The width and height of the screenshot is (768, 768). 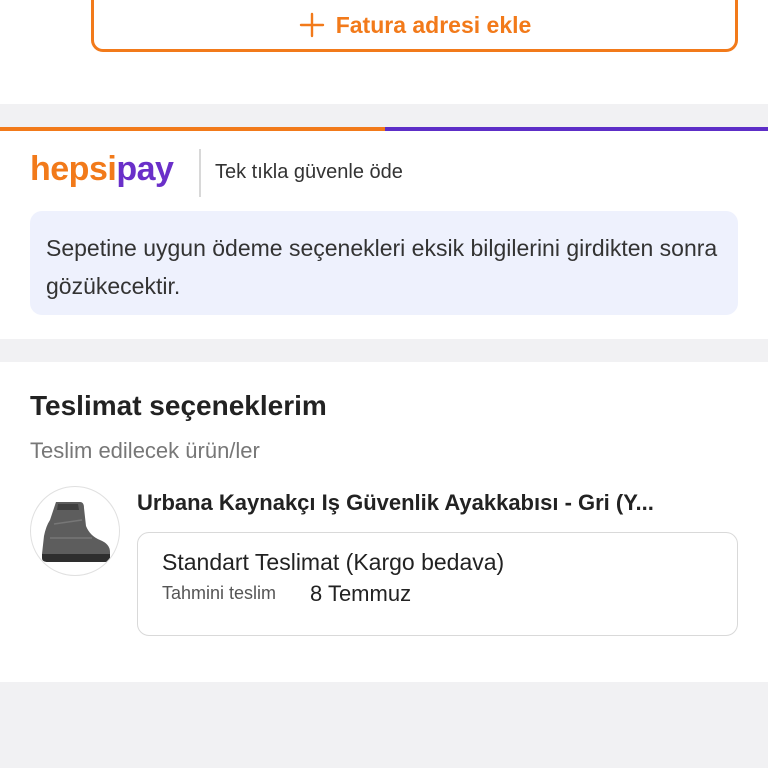 I want to click on add-invoice-address-label: Fatura adresi ekle, so click(x=433, y=24).